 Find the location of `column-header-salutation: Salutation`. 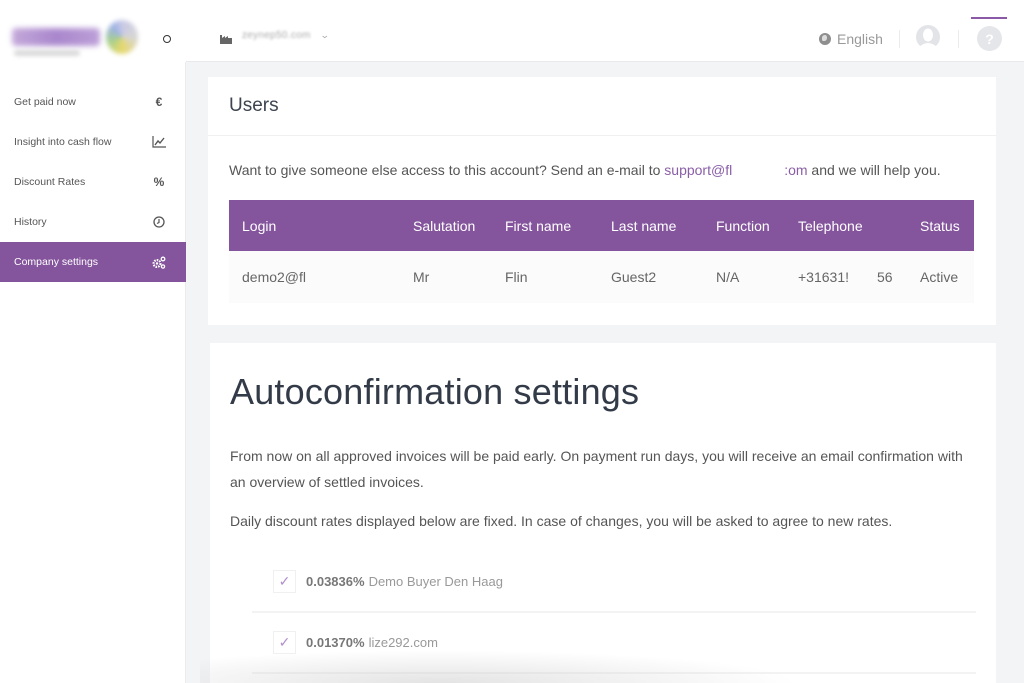

column-header-salutation: Salutation is located at coordinates (459, 225).